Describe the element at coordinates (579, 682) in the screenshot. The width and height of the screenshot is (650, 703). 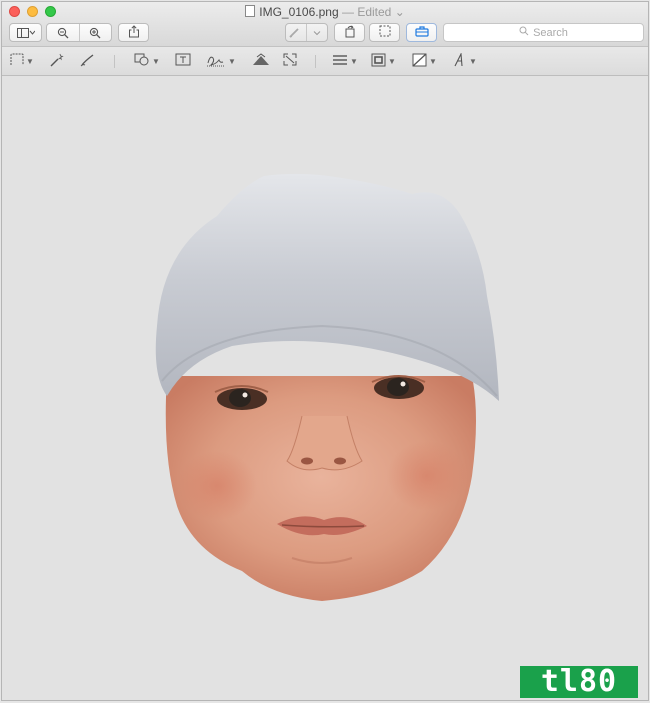
I see `watermark-logo: tl80` at that location.